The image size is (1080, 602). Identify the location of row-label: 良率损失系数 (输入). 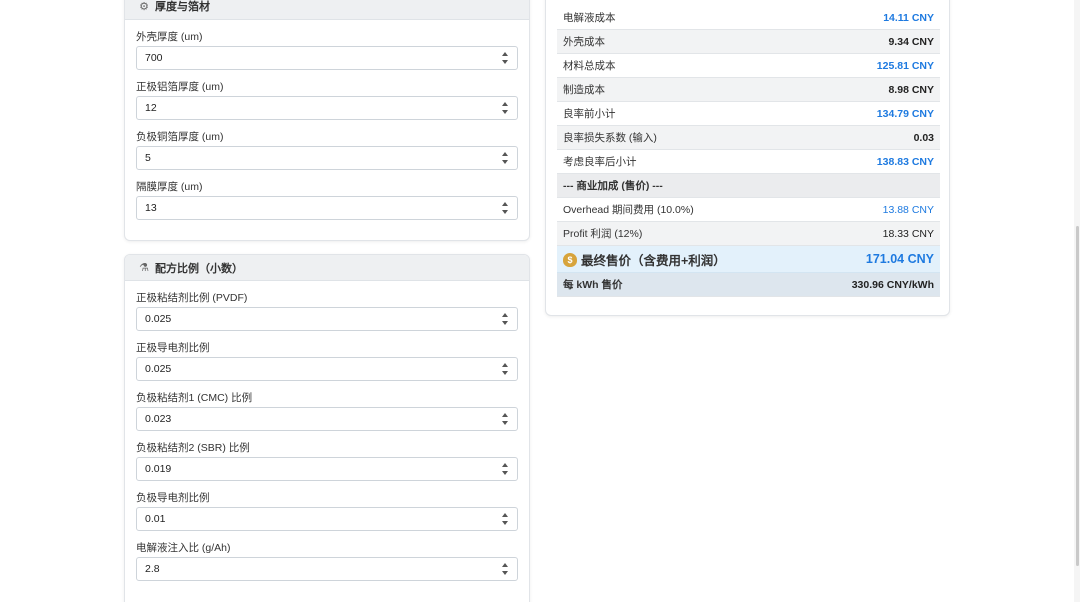
(610, 138).